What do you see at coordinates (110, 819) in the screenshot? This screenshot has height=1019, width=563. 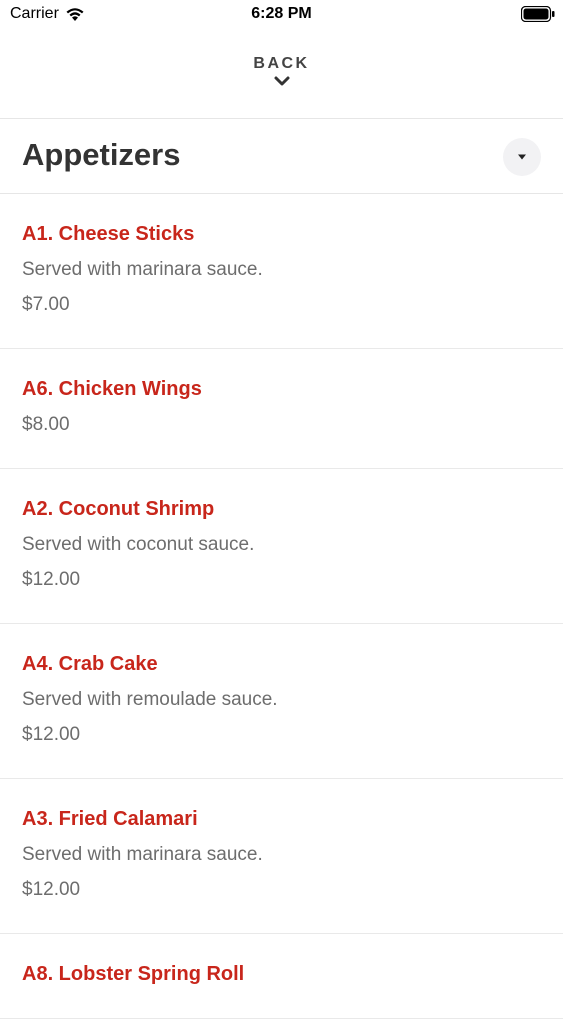 I see `item-name: A3. Fried Calamari` at bounding box center [110, 819].